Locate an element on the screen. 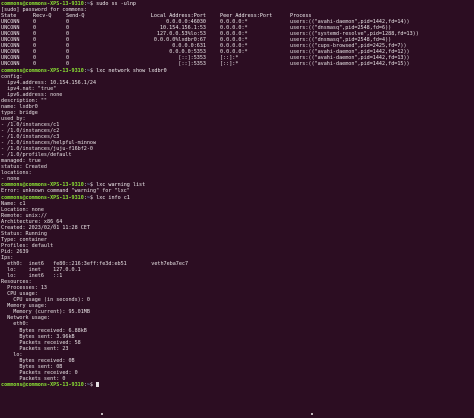 The image size is (474, 418). table-cell: [::]:* is located at coordinates (229, 64).